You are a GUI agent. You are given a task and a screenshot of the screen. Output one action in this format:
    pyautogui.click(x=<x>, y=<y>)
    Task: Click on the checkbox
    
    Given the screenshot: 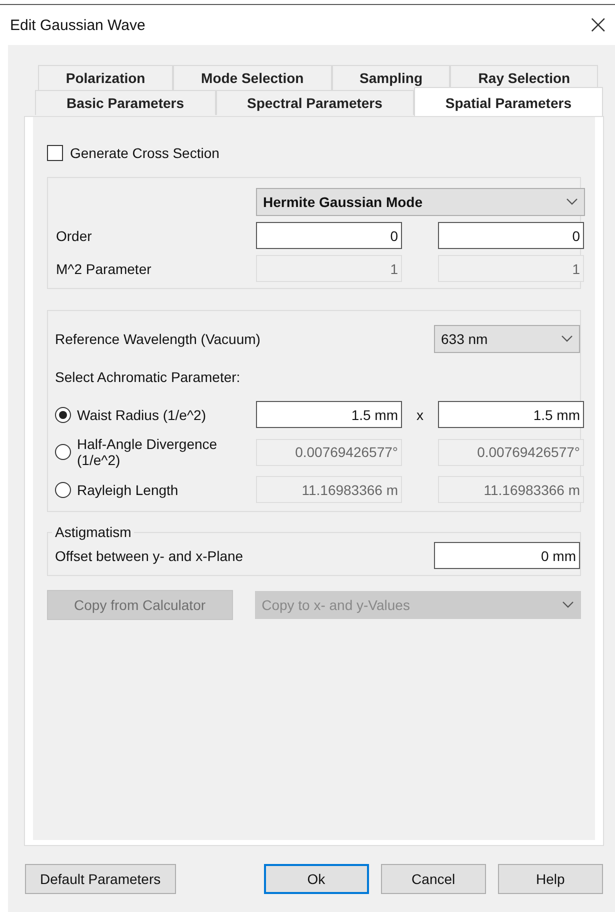 What is the action you would take?
    pyautogui.click(x=55, y=153)
    